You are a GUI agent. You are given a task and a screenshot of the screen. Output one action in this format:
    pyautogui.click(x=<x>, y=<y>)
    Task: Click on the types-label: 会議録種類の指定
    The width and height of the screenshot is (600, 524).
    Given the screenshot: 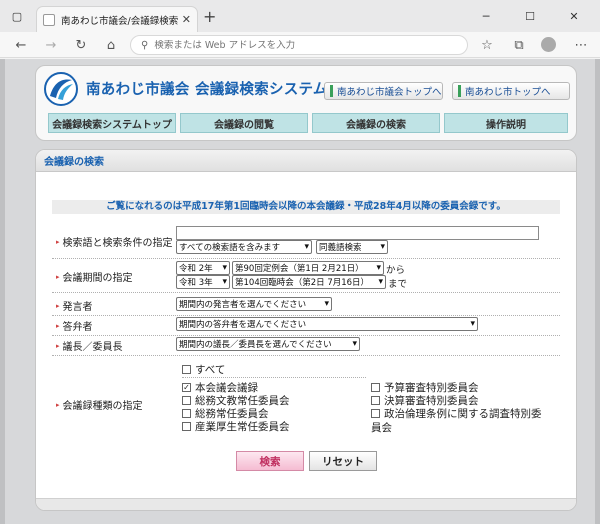 What is the action you would take?
    pyautogui.click(x=99, y=404)
    